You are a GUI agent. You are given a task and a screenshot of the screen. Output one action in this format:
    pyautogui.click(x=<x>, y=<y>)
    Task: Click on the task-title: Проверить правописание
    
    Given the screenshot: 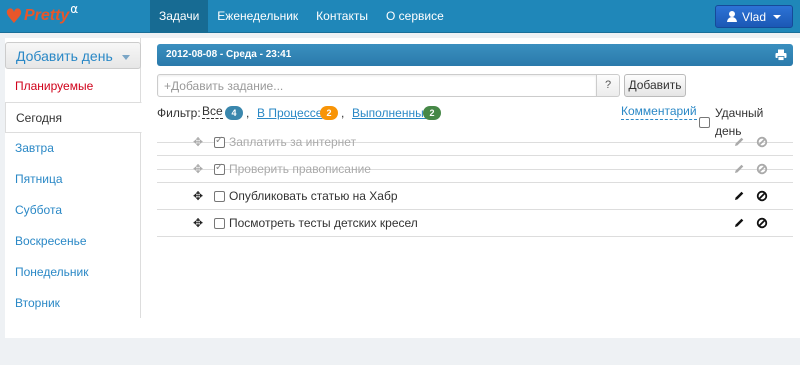 What is the action you would take?
    pyautogui.click(x=300, y=169)
    